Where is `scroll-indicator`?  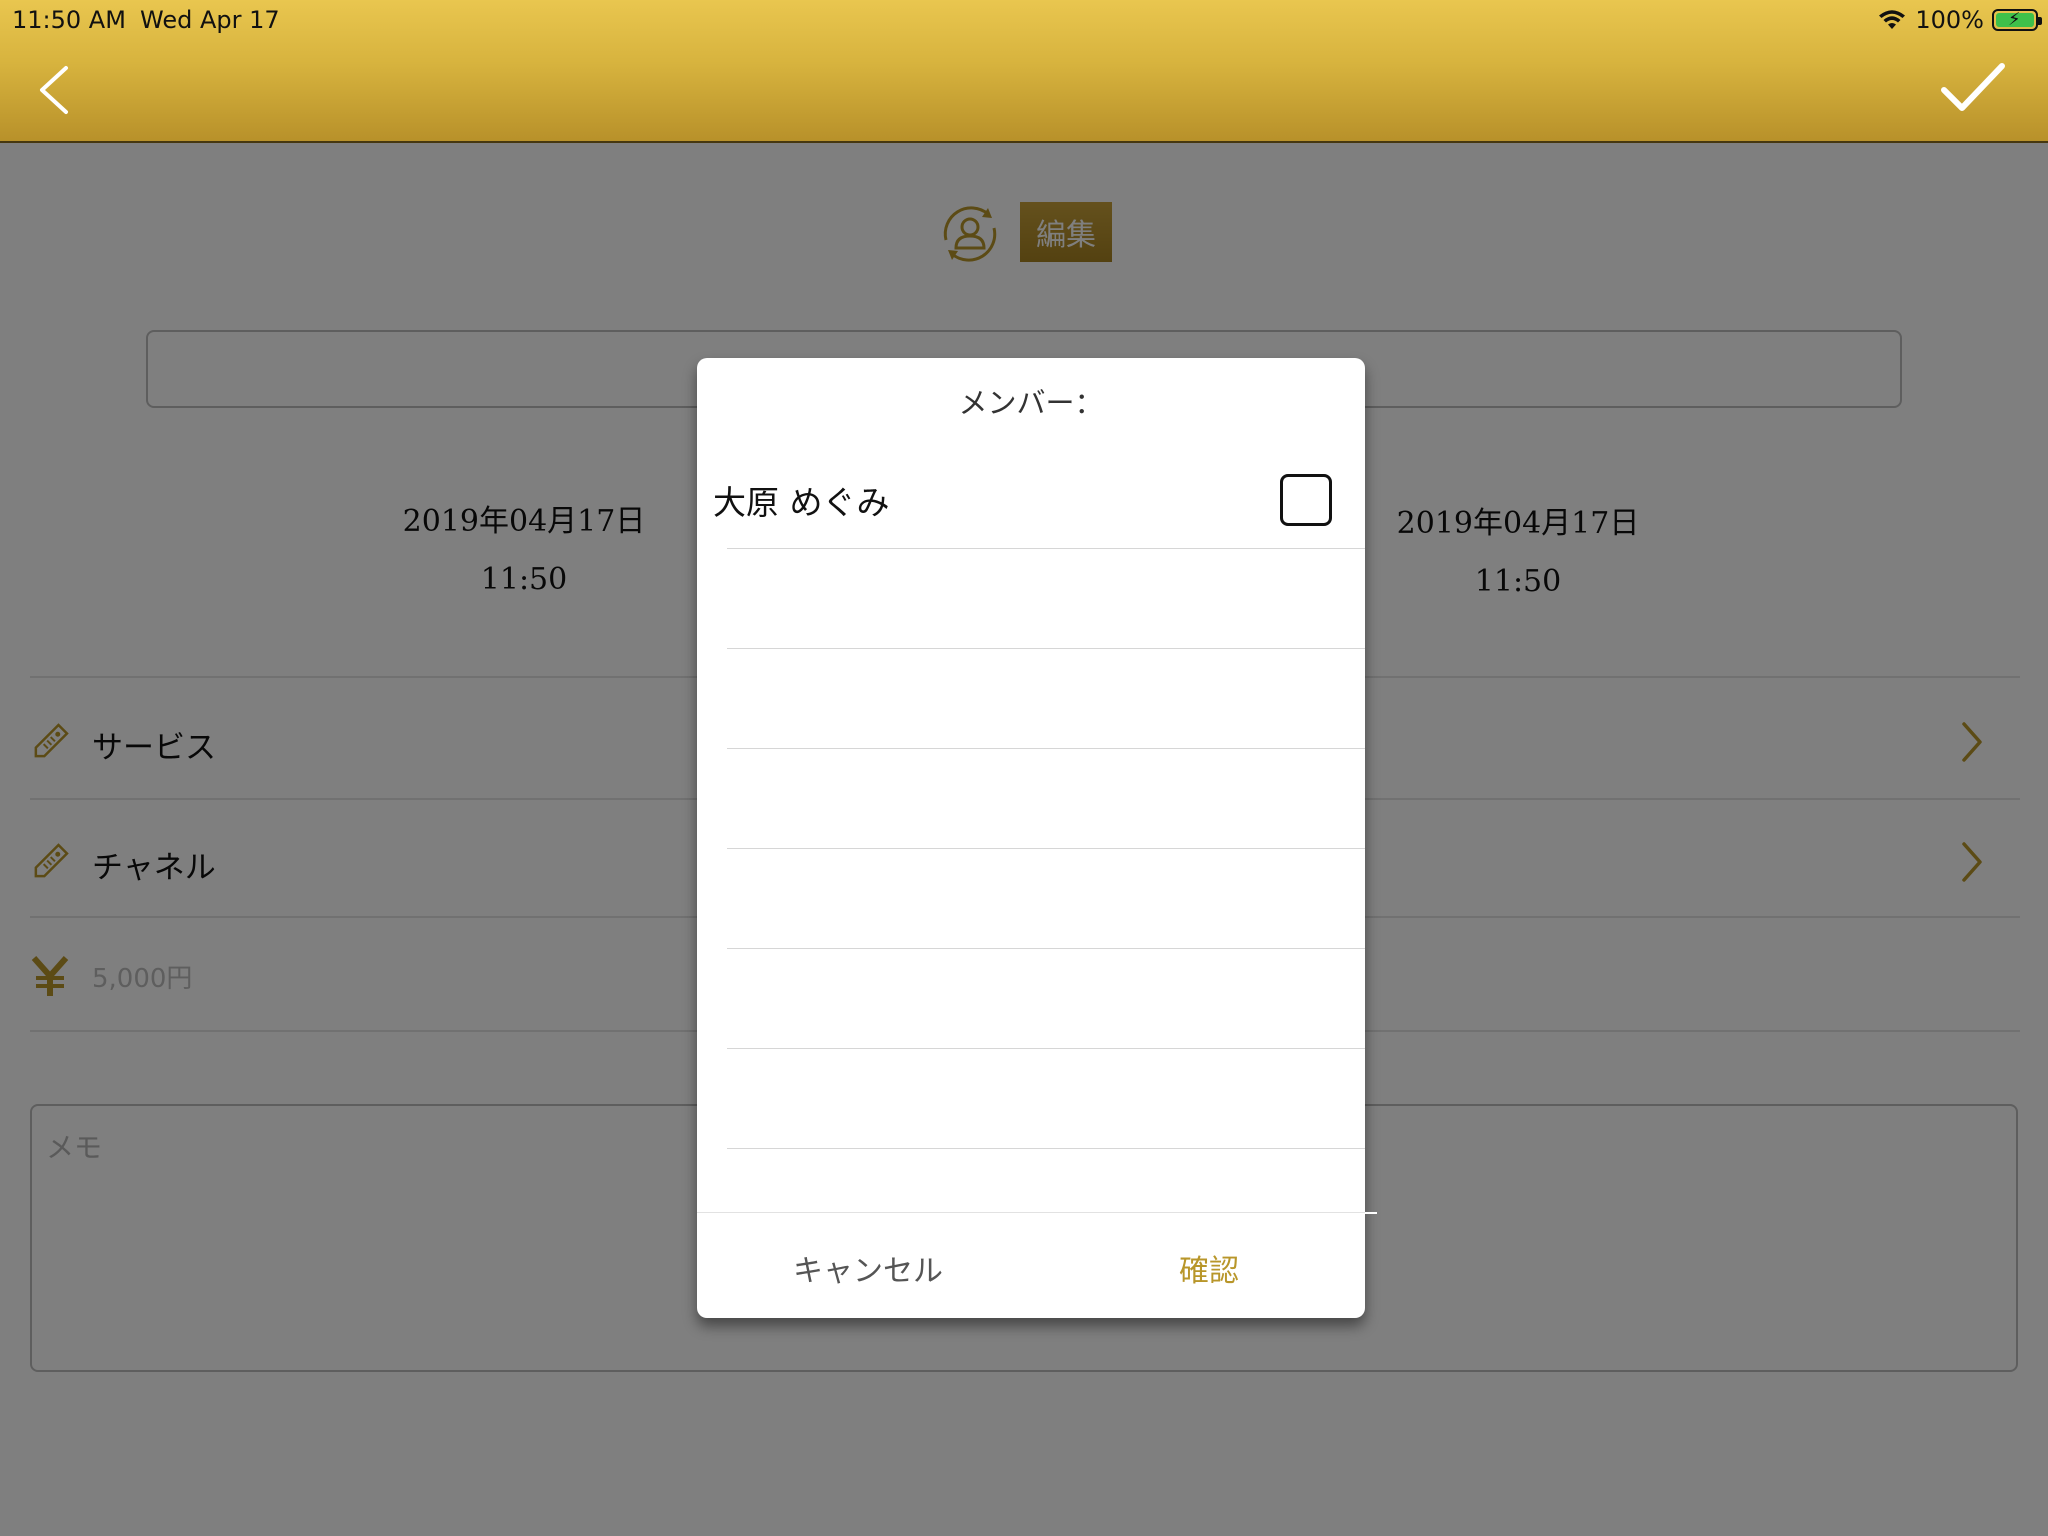 scroll-indicator is located at coordinates (1371, 1213).